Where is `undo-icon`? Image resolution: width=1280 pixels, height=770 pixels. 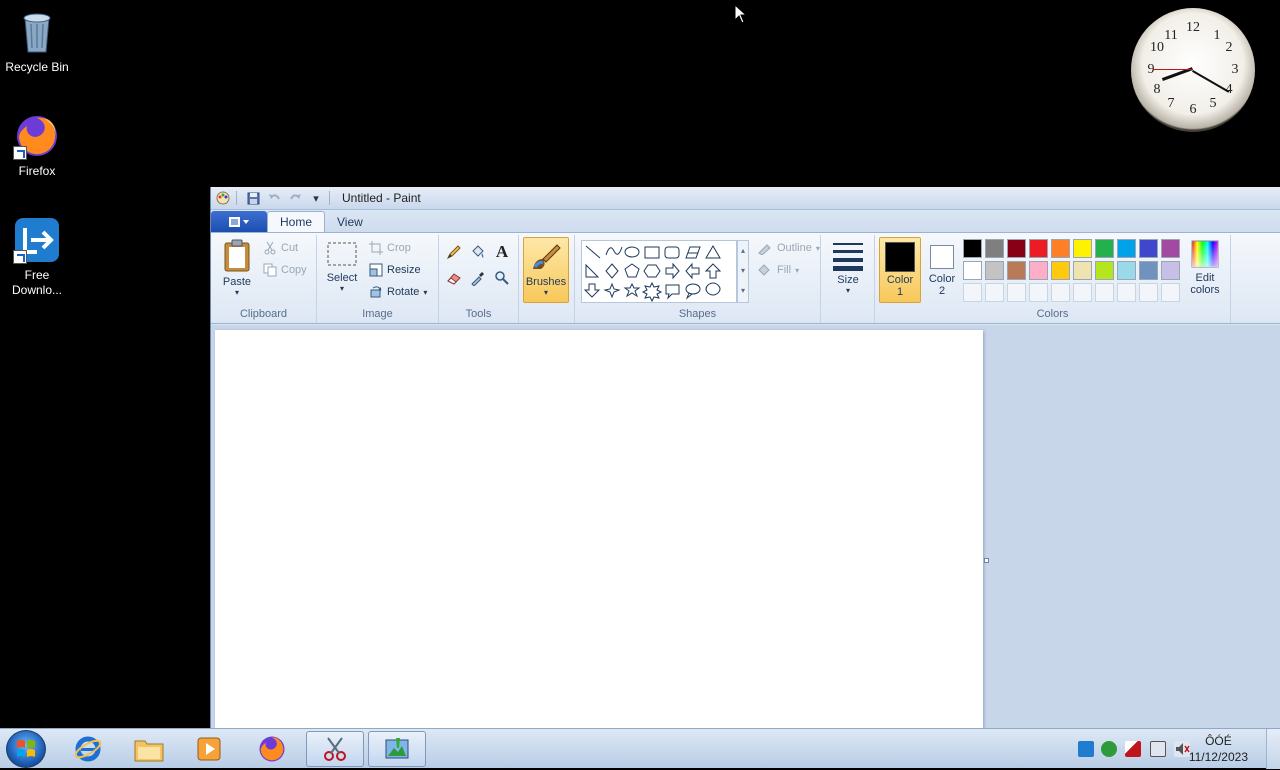
undo-icon is located at coordinates (274, 198).